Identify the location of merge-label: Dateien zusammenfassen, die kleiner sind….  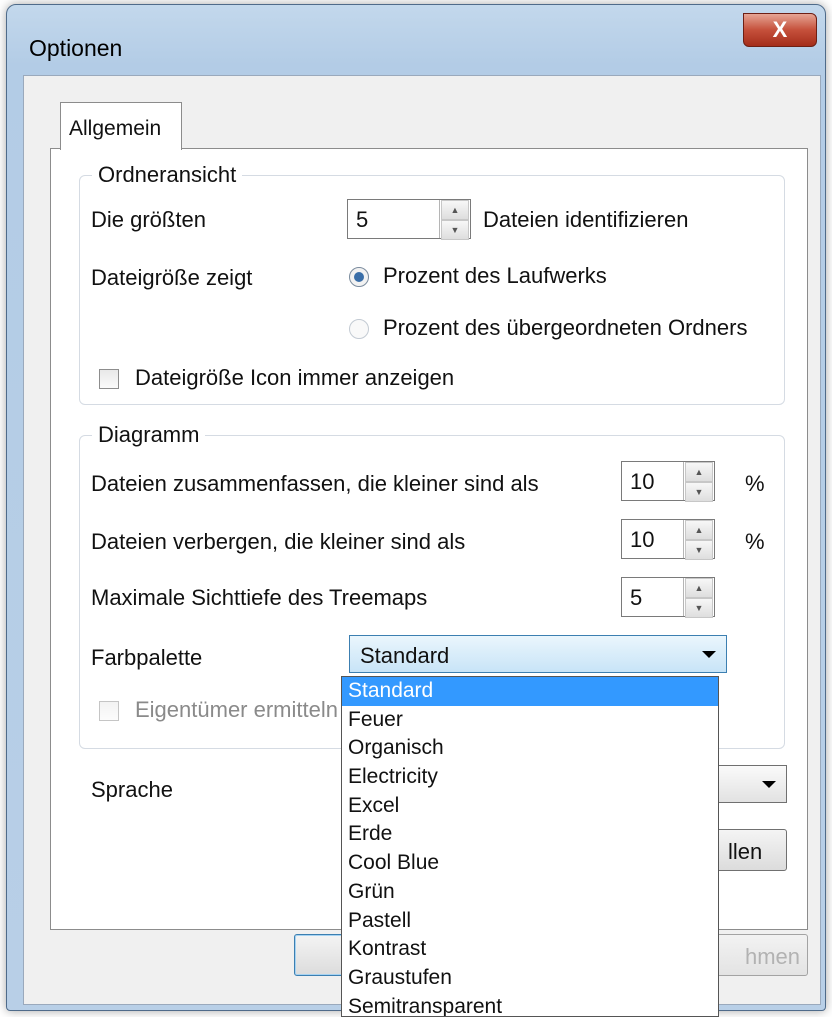
(315, 483).